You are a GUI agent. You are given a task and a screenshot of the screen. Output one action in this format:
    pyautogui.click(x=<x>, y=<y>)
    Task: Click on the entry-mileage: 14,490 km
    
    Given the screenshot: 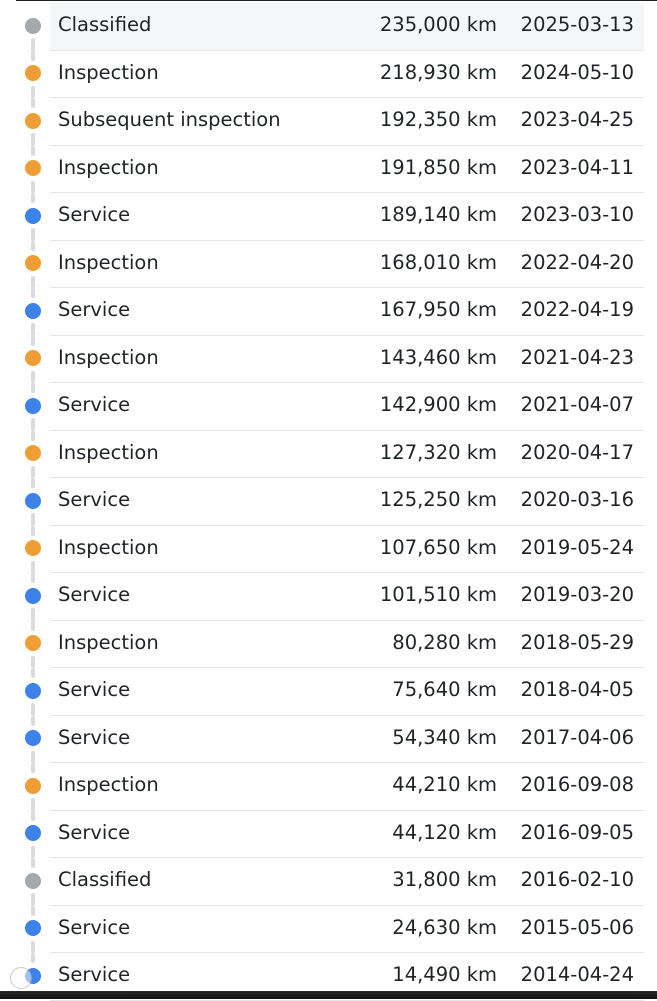 What is the action you would take?
    pyautogui.click(x=444, y=974)
    